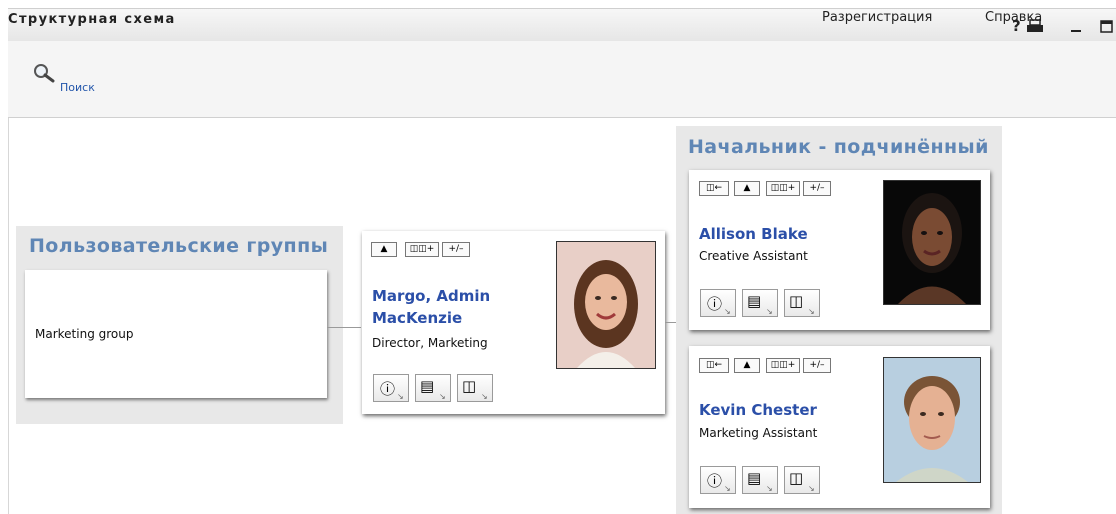 The height and width of the screenshot is (514, 1116). I want to click on report-person-name: Kevin Chester, so click(758, 410).